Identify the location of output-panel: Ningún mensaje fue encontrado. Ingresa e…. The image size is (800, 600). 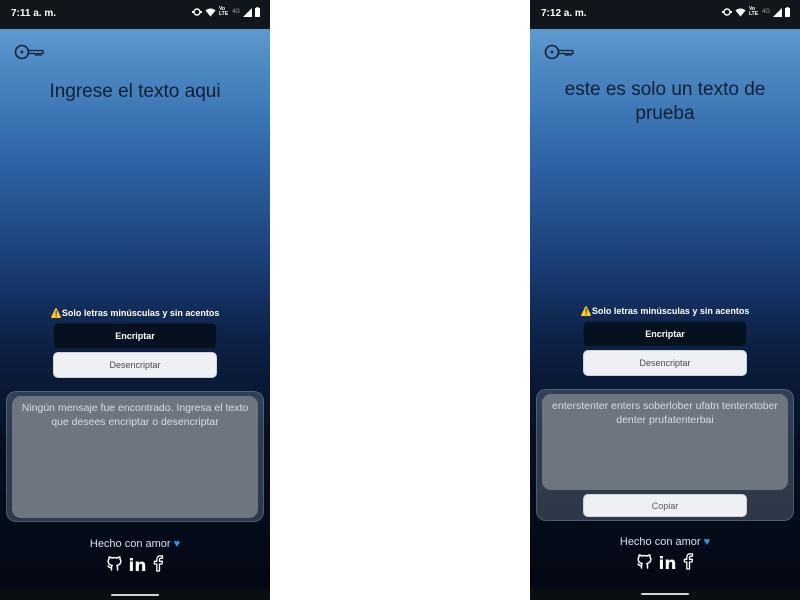
(135, 456).